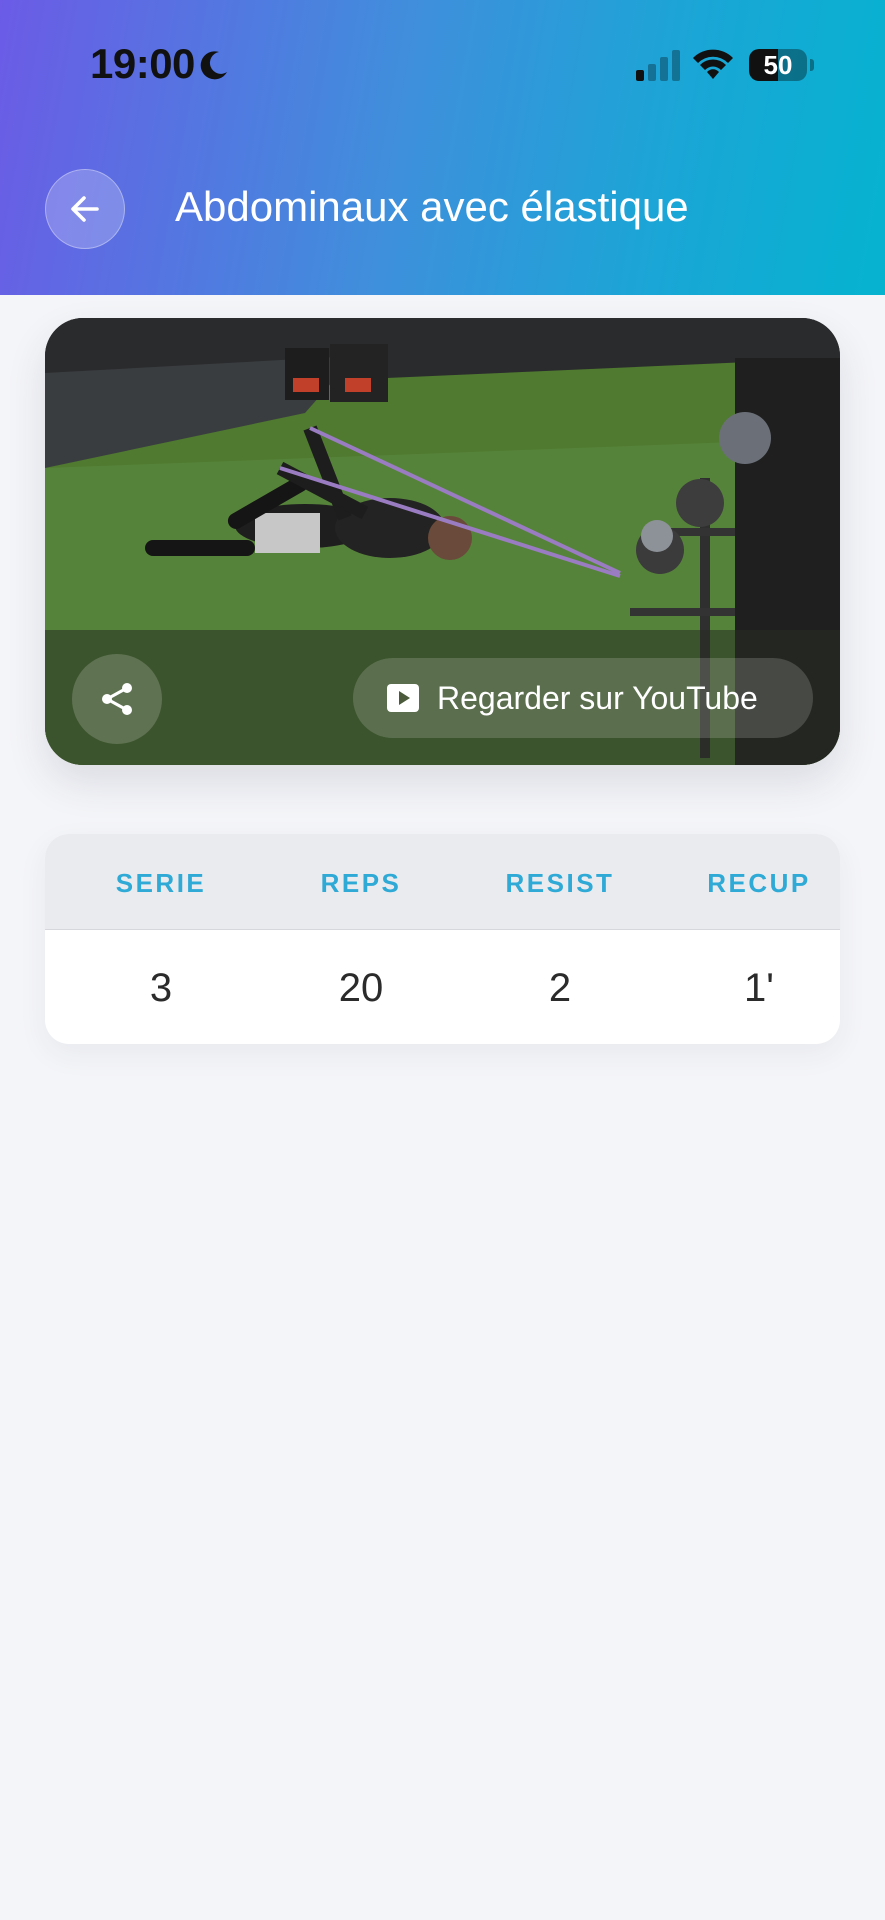  I want to click on page-title: Abdominaux avec élastique, so click(432, 206).